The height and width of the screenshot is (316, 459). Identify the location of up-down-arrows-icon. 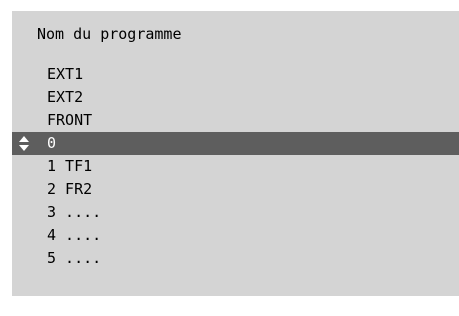
(24, 143).